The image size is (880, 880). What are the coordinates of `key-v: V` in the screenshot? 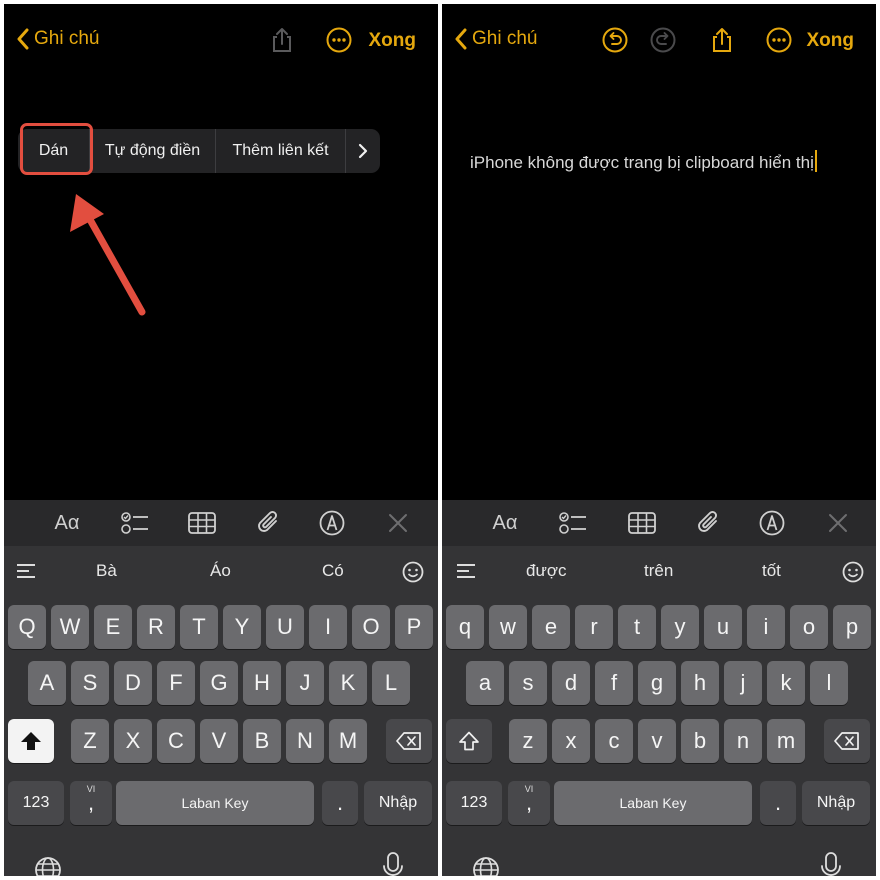 It's located at (219, 741).